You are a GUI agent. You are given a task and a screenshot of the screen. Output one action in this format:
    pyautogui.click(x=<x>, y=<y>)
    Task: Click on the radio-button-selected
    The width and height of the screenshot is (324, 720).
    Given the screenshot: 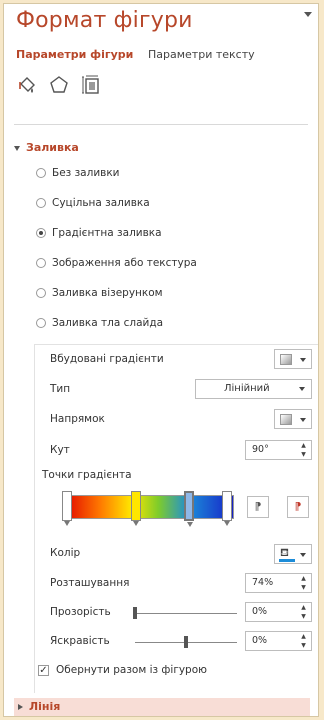 What is the action you would take?
    pyautogui.click(x=41, y=233)
    